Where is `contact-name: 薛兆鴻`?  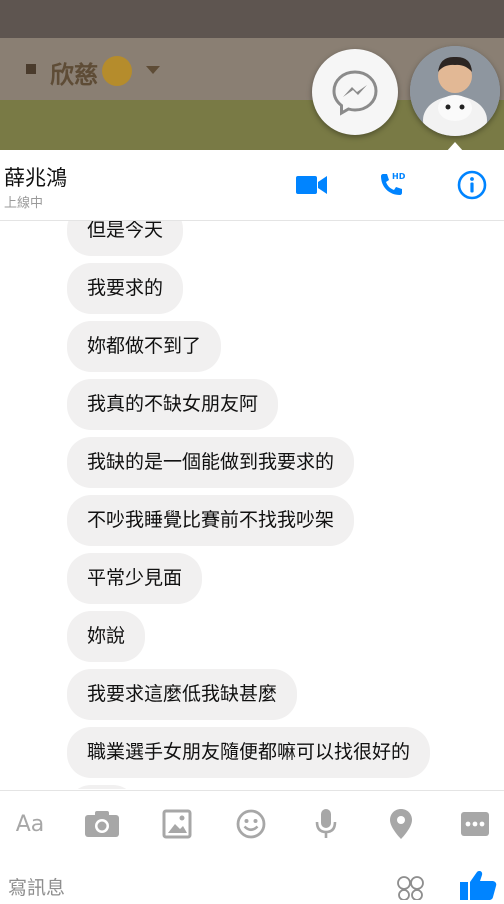
contact-name: 薛兆鴻 is located at coordinates (35, 177).